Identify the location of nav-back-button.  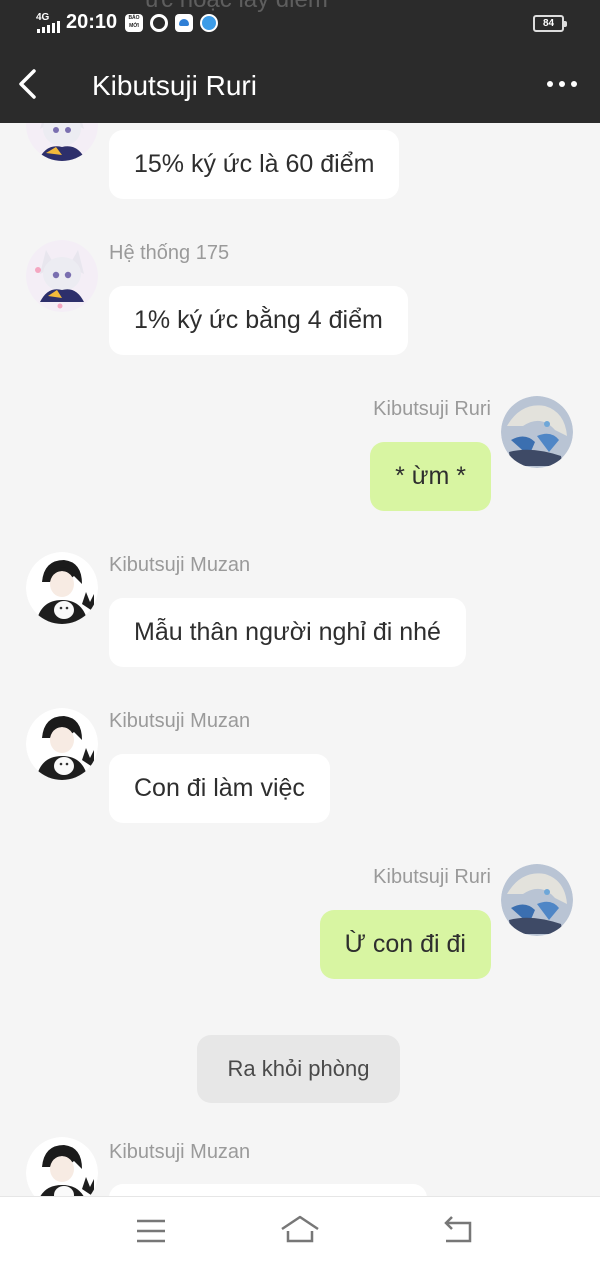
(458, 1231).